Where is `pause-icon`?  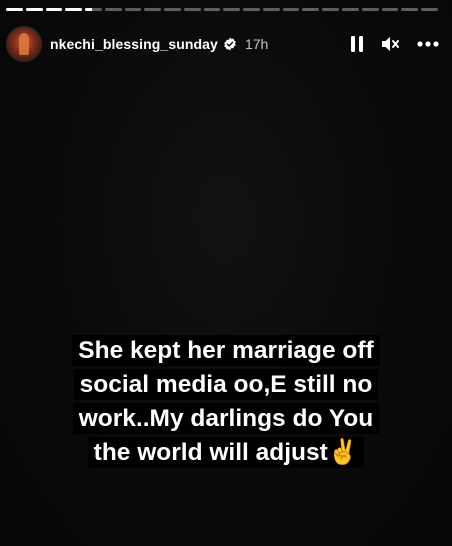 pause-icon is located at coordinates (357, 44).